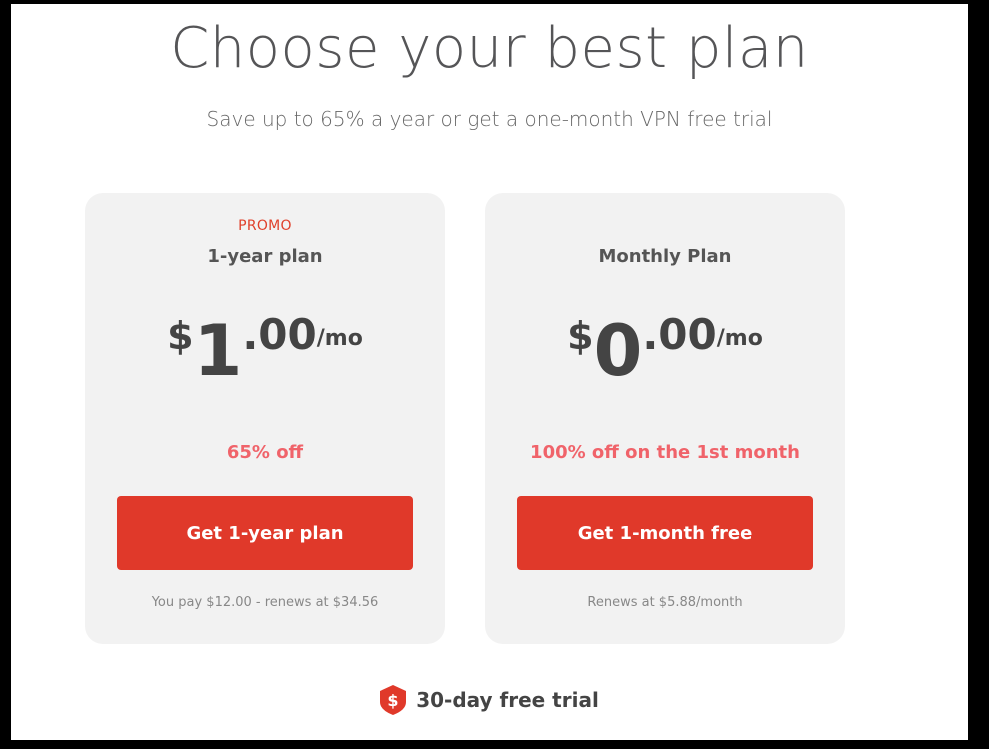 The height and width of the screenshot is (749, 989). I want to click on plan-price: $0.00/mo, so click(665, 346).